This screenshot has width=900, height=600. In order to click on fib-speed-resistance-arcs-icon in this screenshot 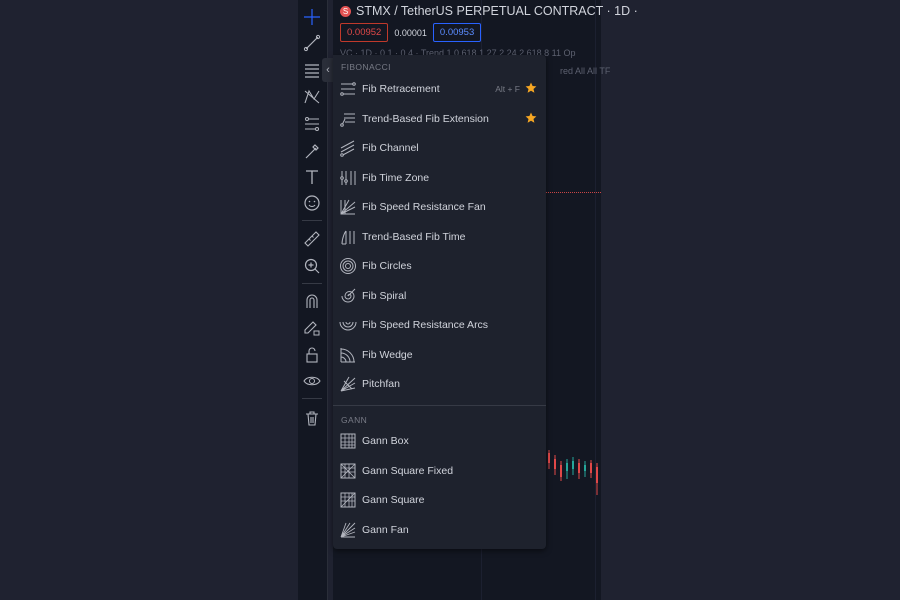, I will do `click(348, 325)`.